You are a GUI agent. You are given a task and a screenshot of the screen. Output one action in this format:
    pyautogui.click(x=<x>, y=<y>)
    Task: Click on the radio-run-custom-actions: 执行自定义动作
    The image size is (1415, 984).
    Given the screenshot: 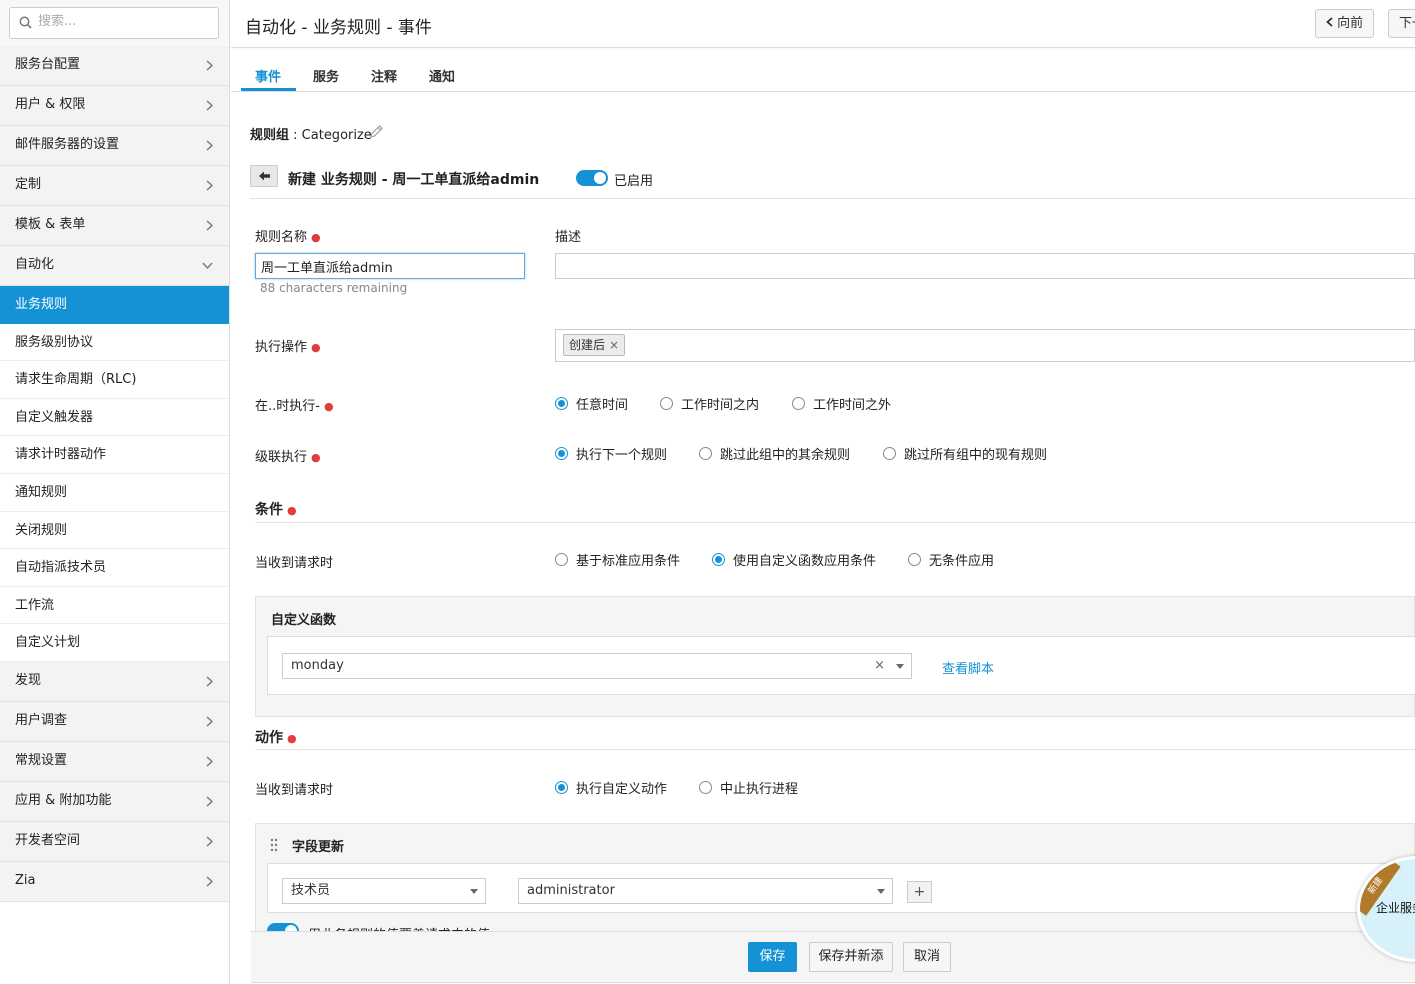 What is the action you would take?
    pyautogui.click(x=611, y=787)
    